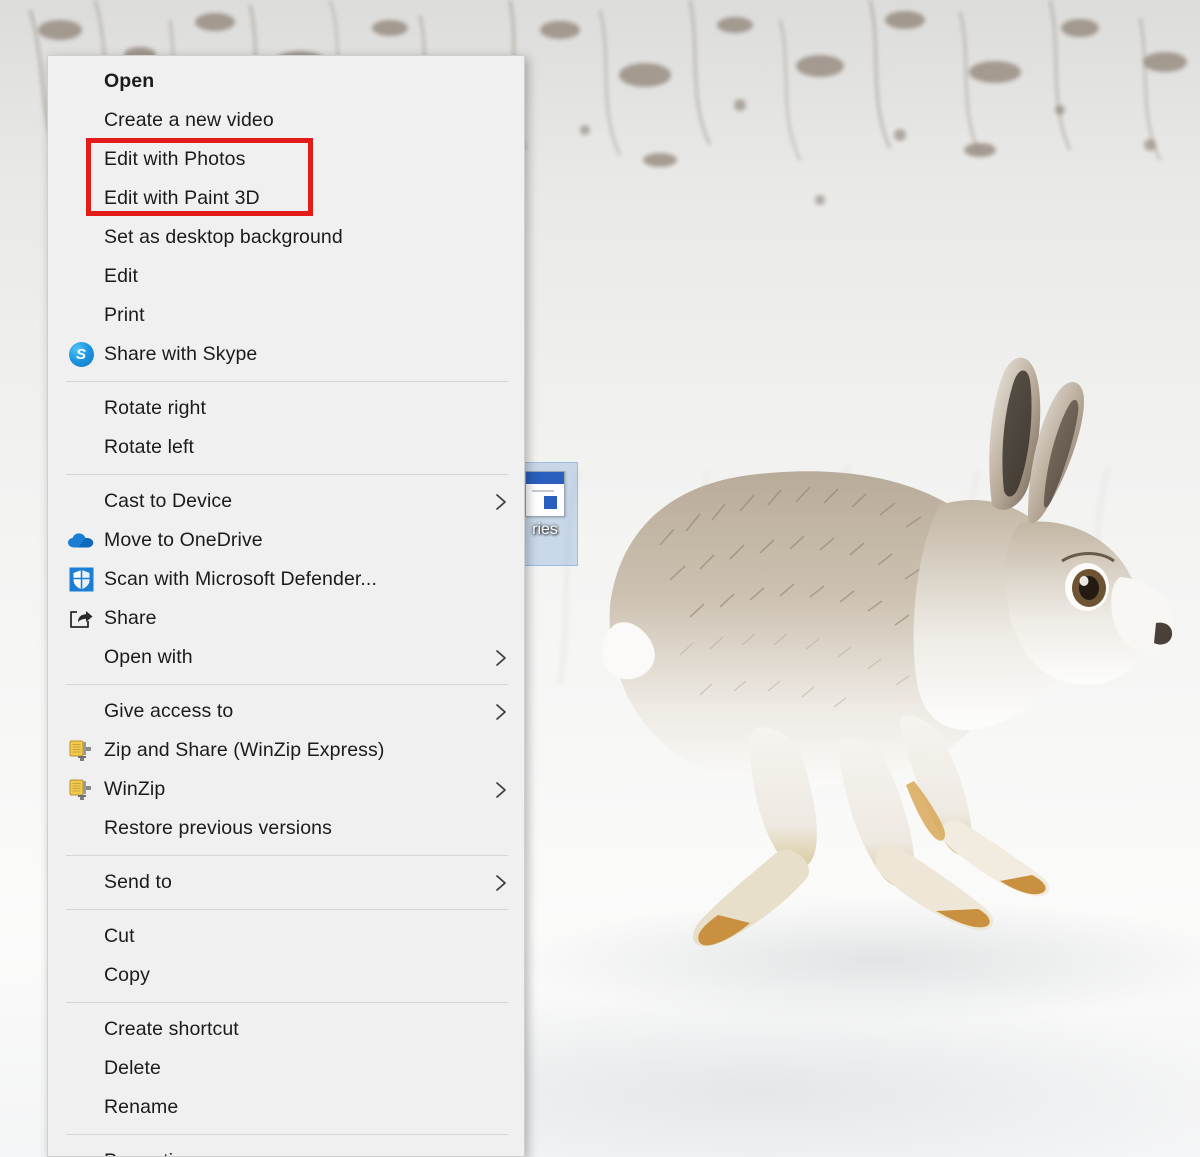 The image size is (1200, 1157). I want to click on defender-shield-icon, so click(81, 580).